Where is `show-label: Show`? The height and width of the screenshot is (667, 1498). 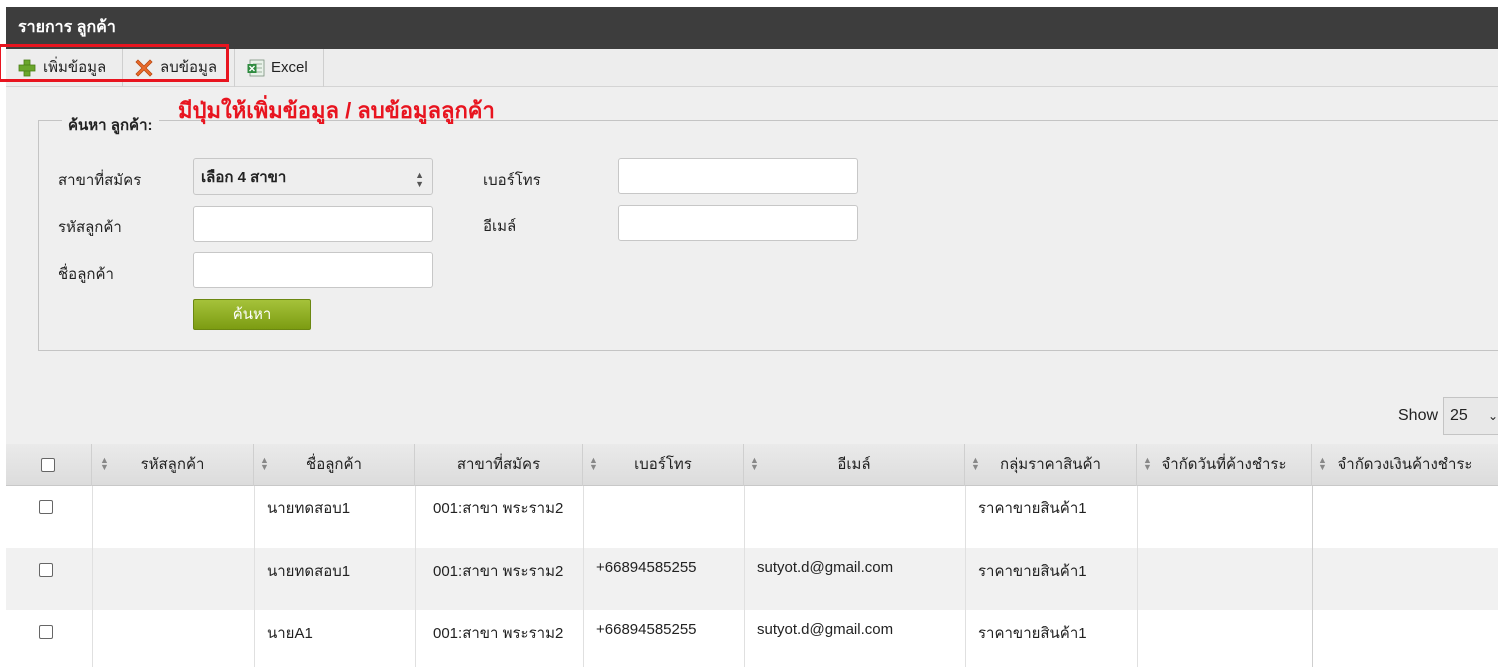
show-label: Show is located at coordinates (1418, 415).